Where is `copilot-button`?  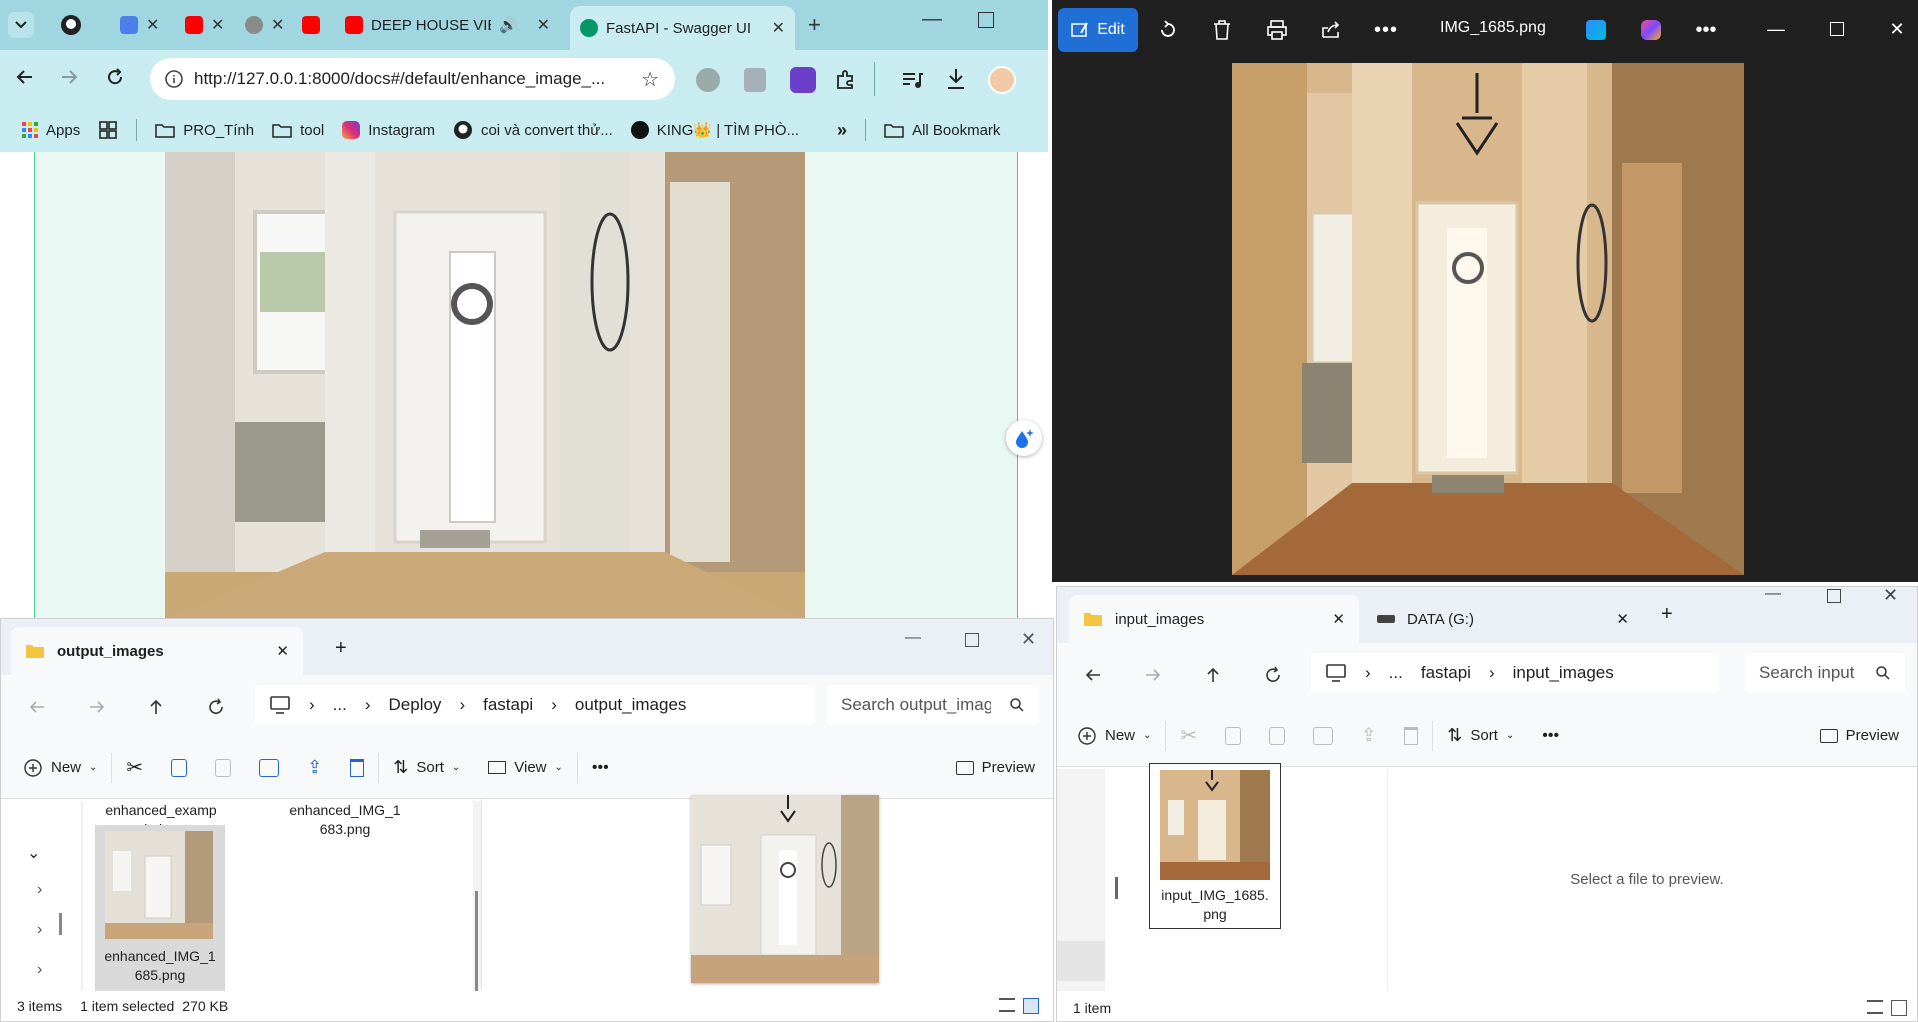 copilot-button is located at coordinates (1651, 30).